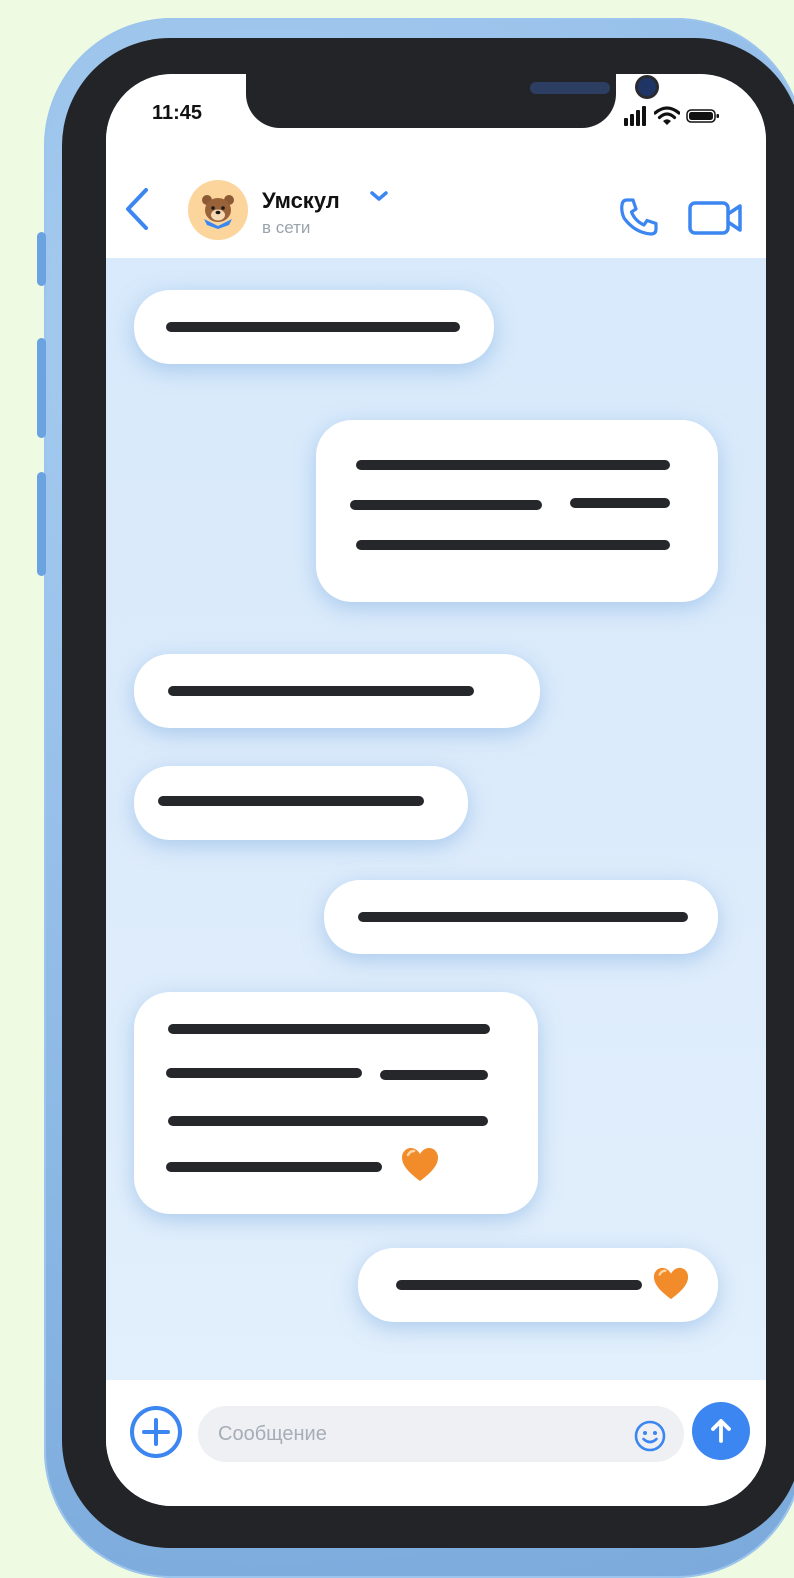 The height and width of the screenshot is (1578, 794). I want to click on phone-mute-switch, so click(41, 259).